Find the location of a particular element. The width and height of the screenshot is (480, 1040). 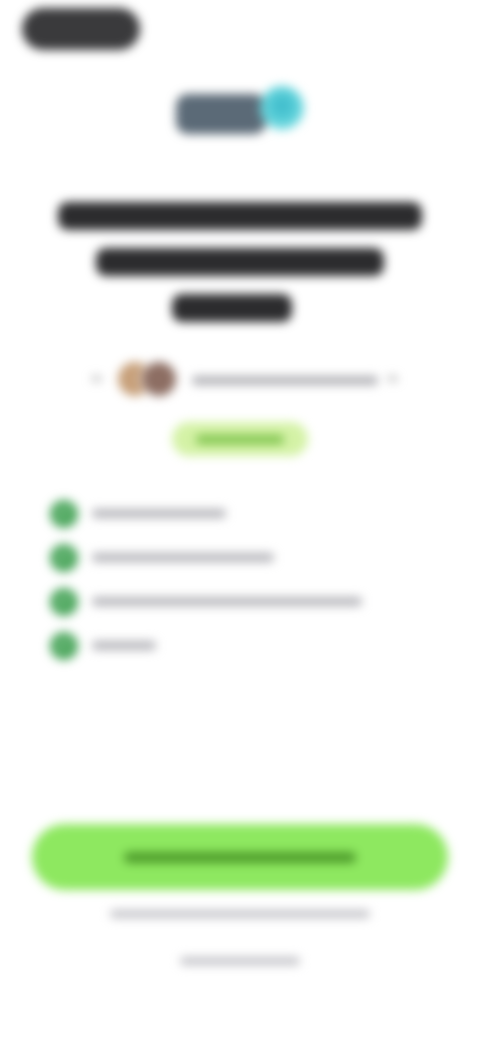

rating-text-bar is located at coordinates (285, 380).